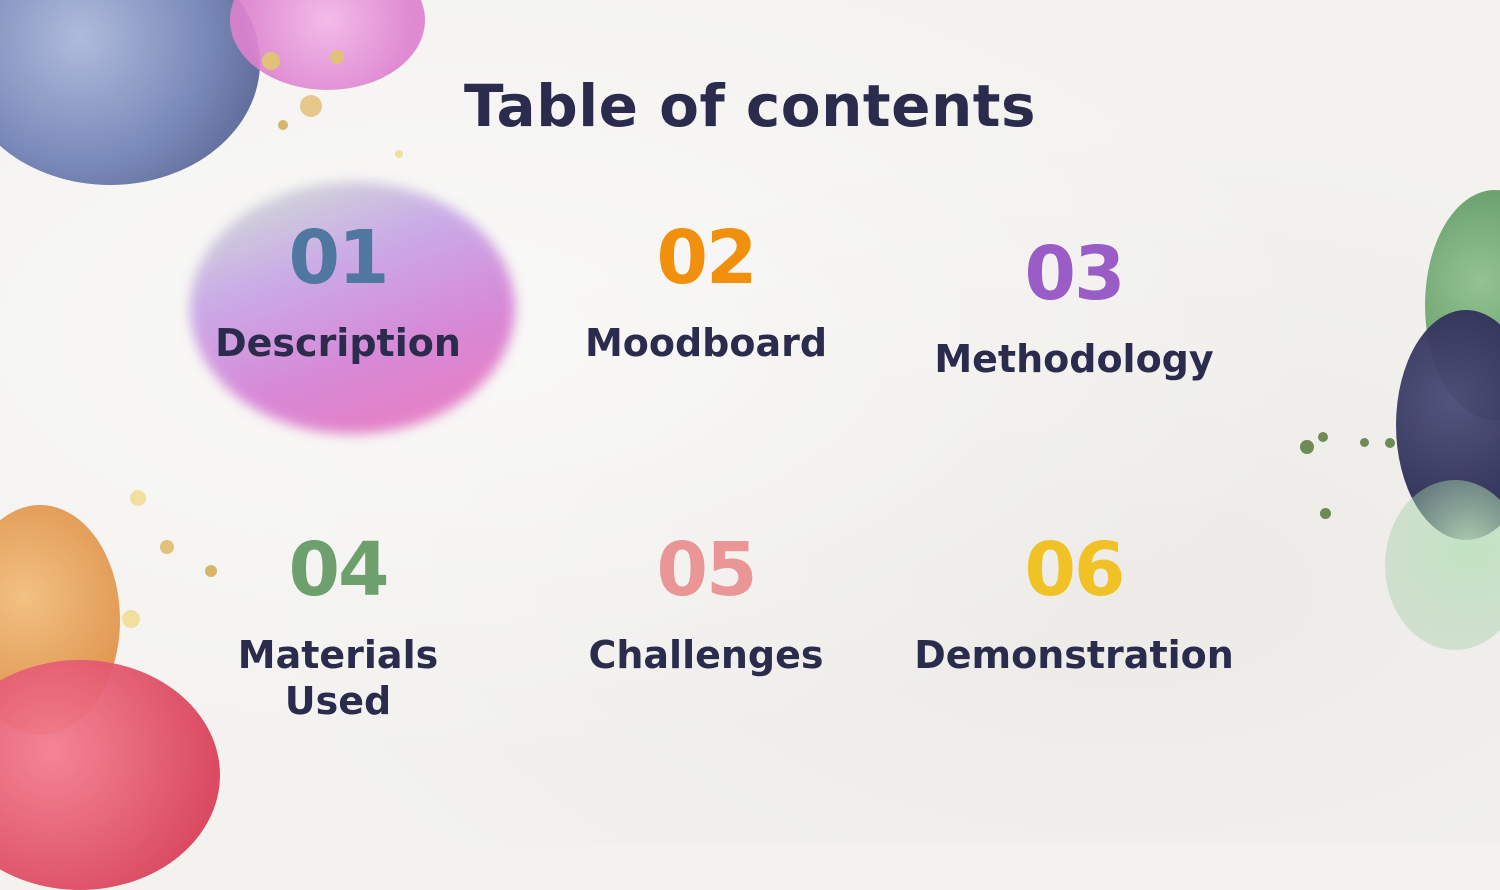 This screenshot has height=890, width=1500. What do you see at coordinates (338, 678) in the screenshot?
I see `toc-label: Materials Used` at bounding box center [338, 678].